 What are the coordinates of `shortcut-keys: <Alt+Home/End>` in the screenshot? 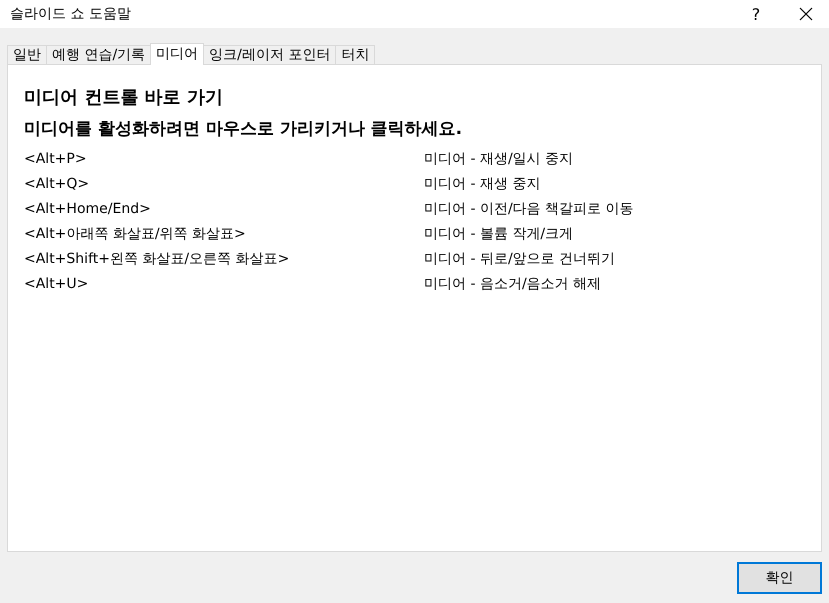 It's located at (224, 208).